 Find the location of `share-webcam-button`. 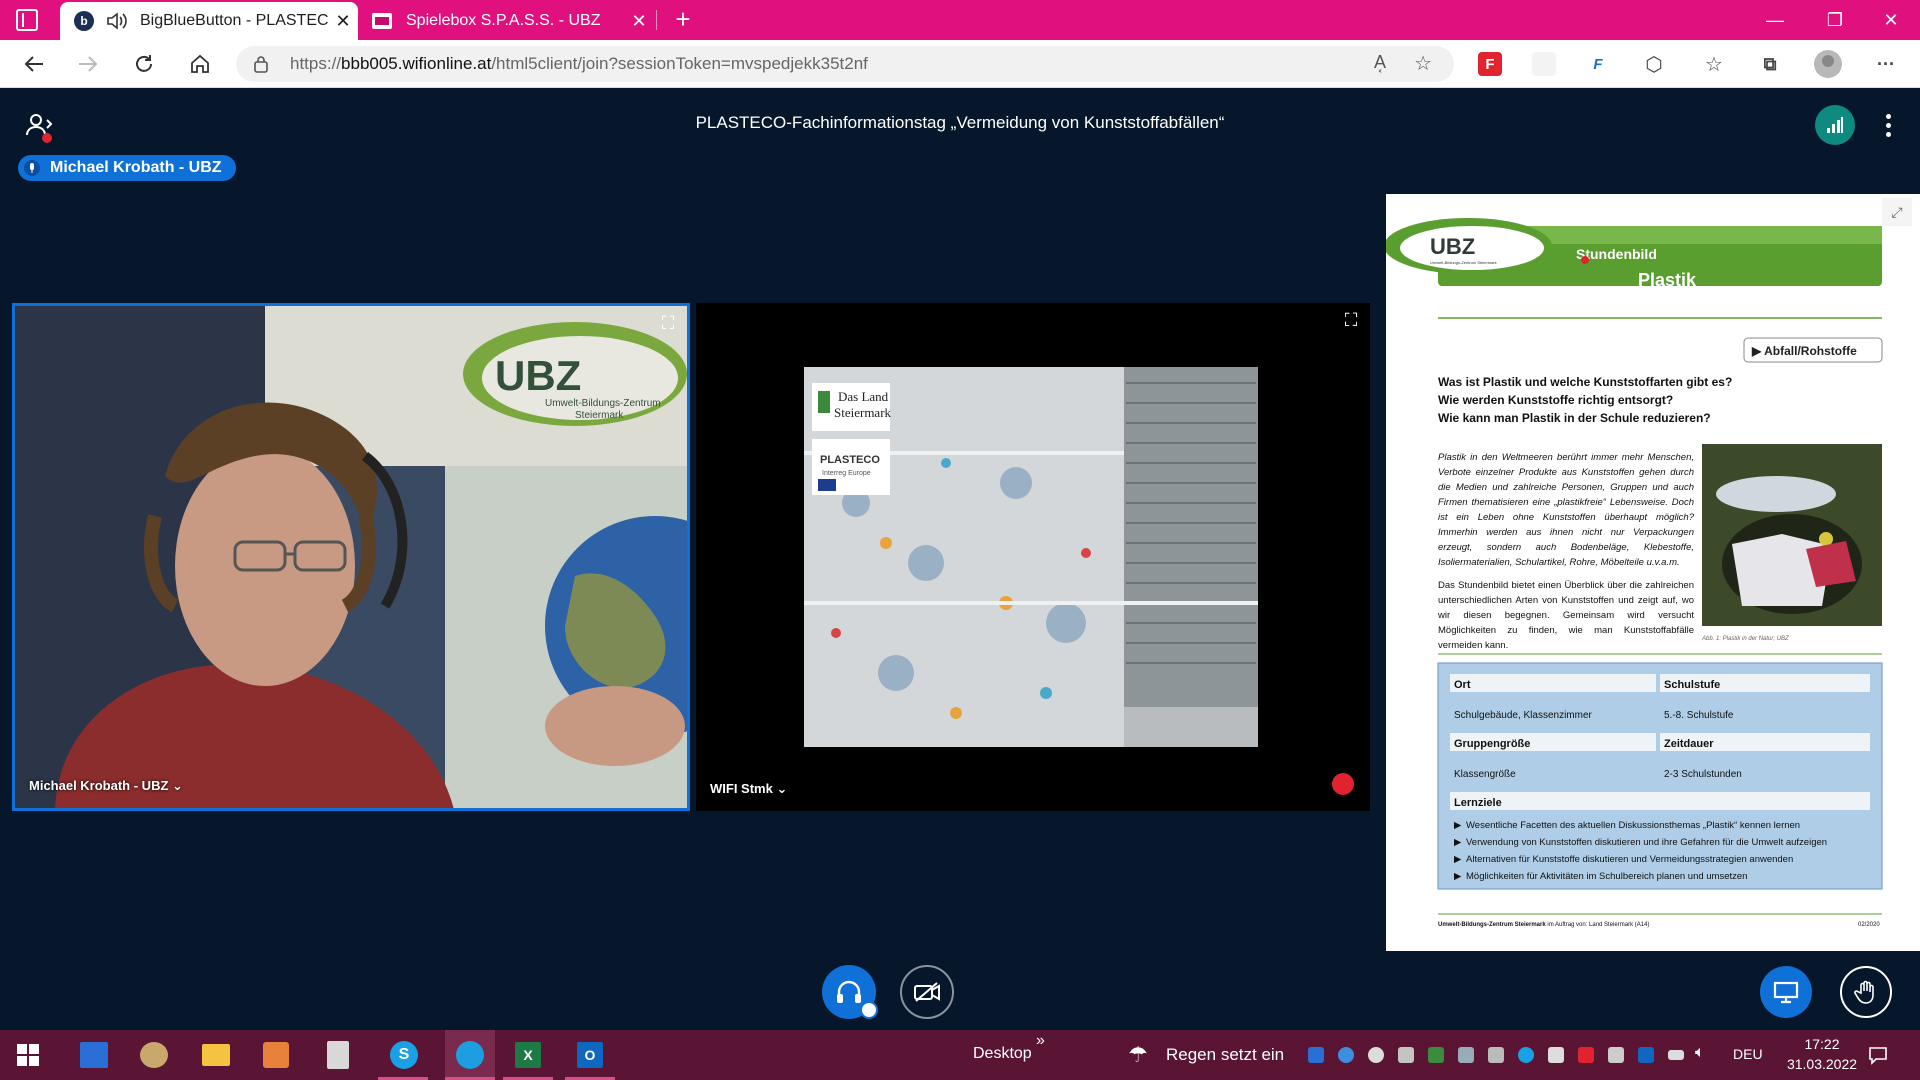

share-webcam-button is located at coordinates (927, 992).